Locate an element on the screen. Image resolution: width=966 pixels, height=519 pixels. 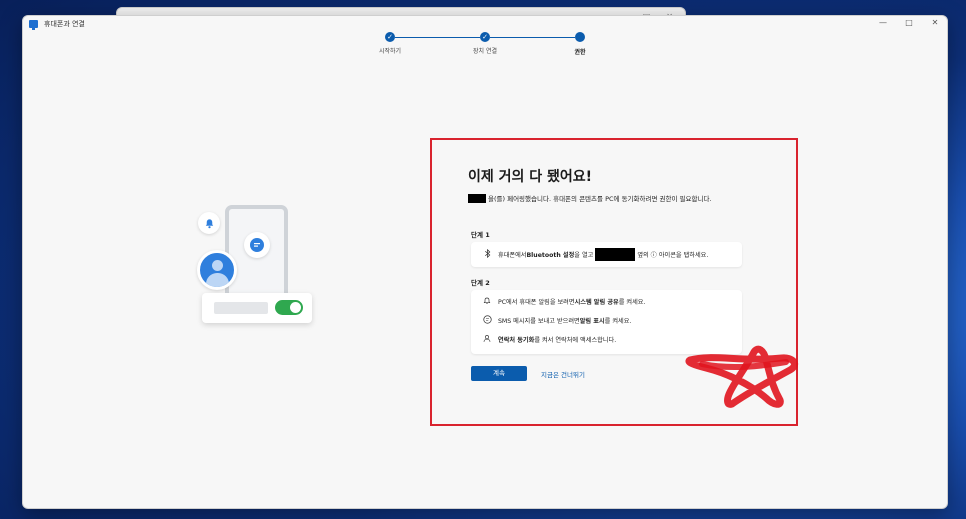
list-item: PC에서 휴대폰 알림을 보려면 시스템 알림 공유 를 켜세요. is located at coordinates (606, 301).